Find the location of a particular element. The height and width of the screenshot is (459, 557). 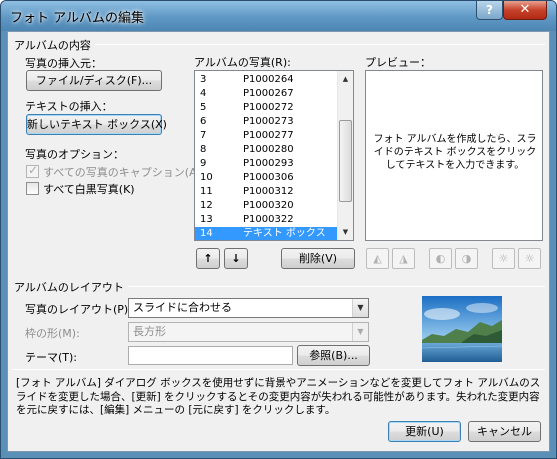

brightness-up-icon: ☼ is located at coordinates (503, 258).